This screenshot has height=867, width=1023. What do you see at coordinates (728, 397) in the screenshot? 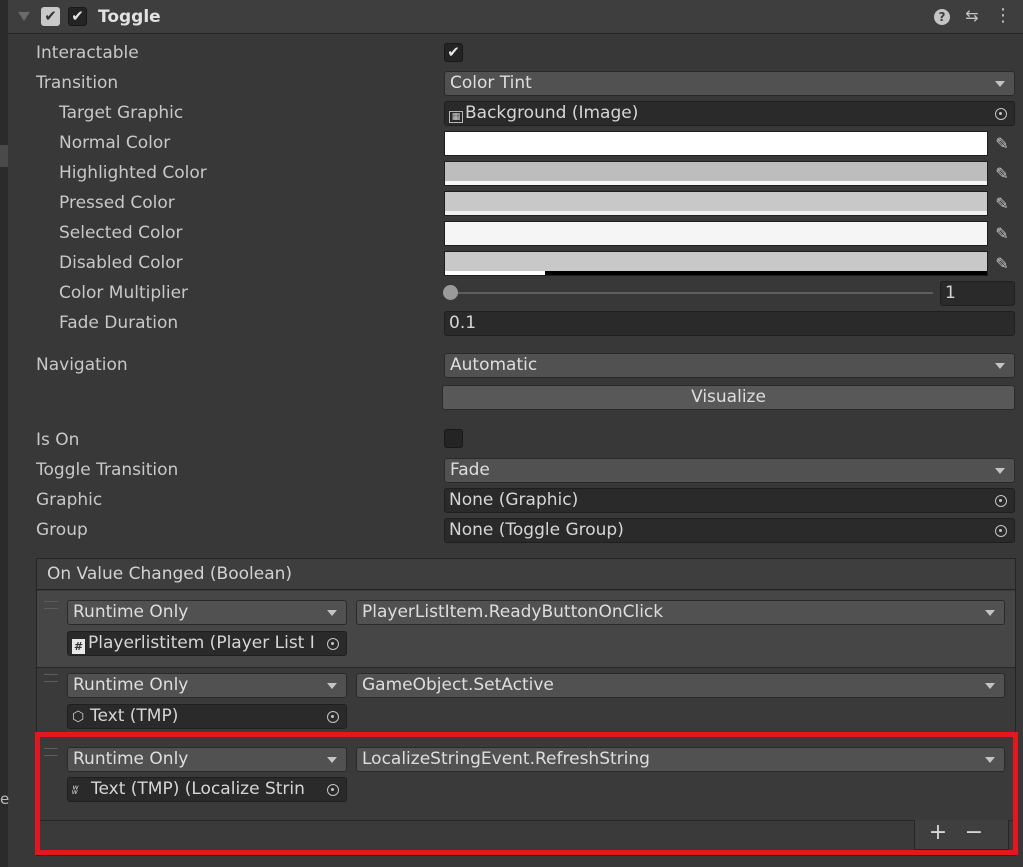
I see `visualize-button: Visualize` at bounding box center [728, 397].